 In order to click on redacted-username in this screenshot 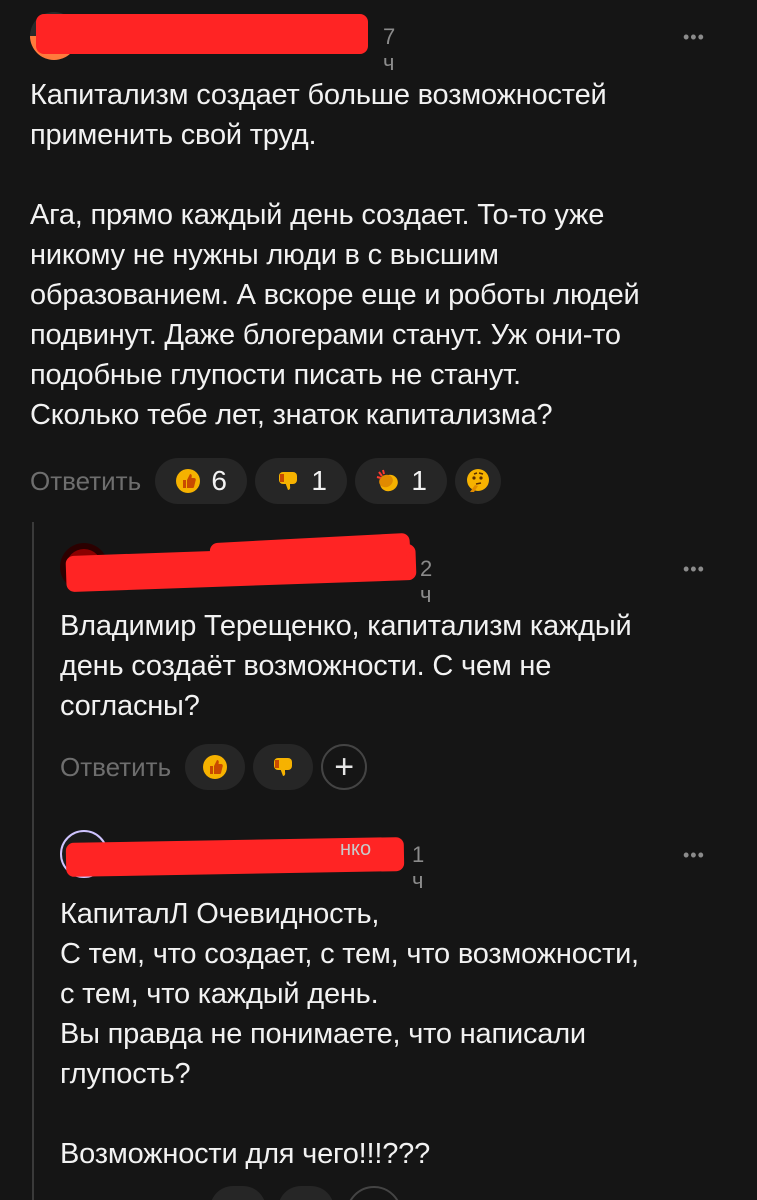, I will do `click(71, 27)`.